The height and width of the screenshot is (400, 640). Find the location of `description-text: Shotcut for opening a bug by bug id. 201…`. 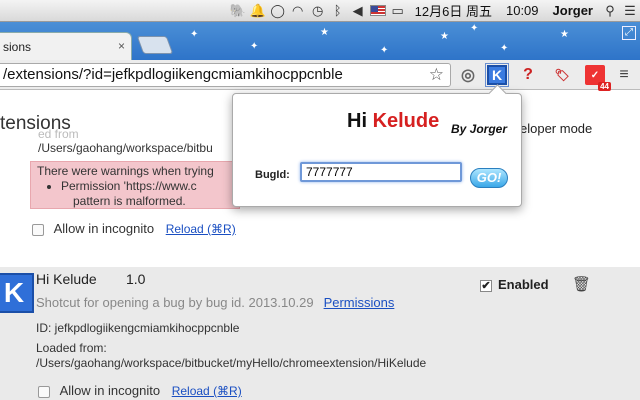

description-text: Shotcut for opening a bug by bug id. 201… is located at coordinates (175, 302).